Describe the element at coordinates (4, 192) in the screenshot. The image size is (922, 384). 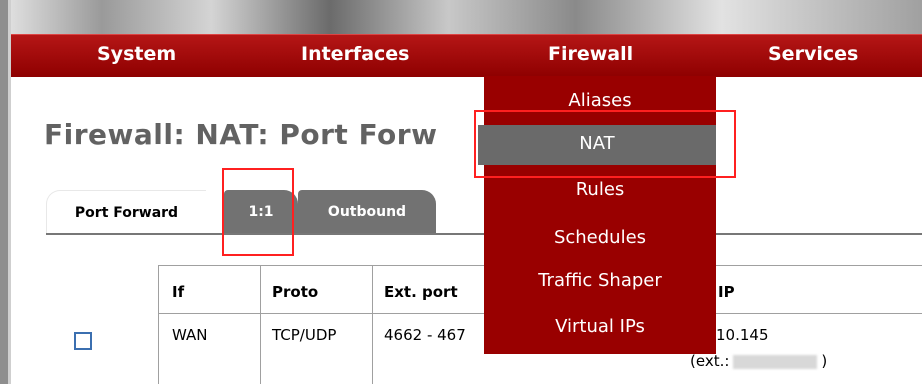
I see `window-edge` at that location.